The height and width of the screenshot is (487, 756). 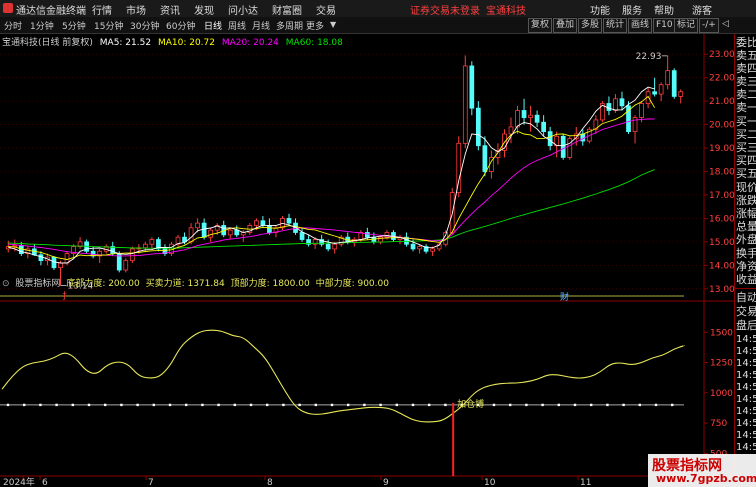 I want to click on panel-afterhours: 盘后, so click(x=746, y=326).